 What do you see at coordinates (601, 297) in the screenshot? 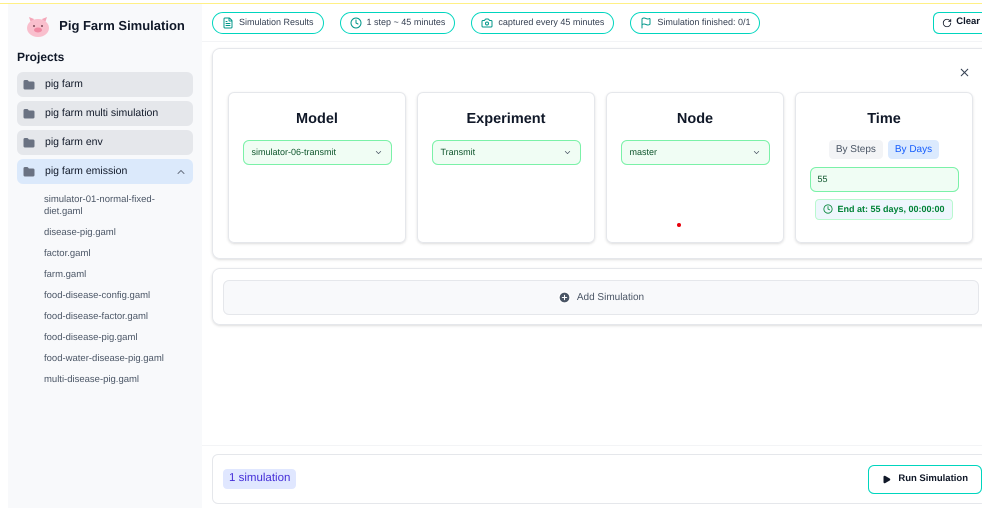
I see `add-simulation-button: Add Simulation` at bounding box center [601, 297].